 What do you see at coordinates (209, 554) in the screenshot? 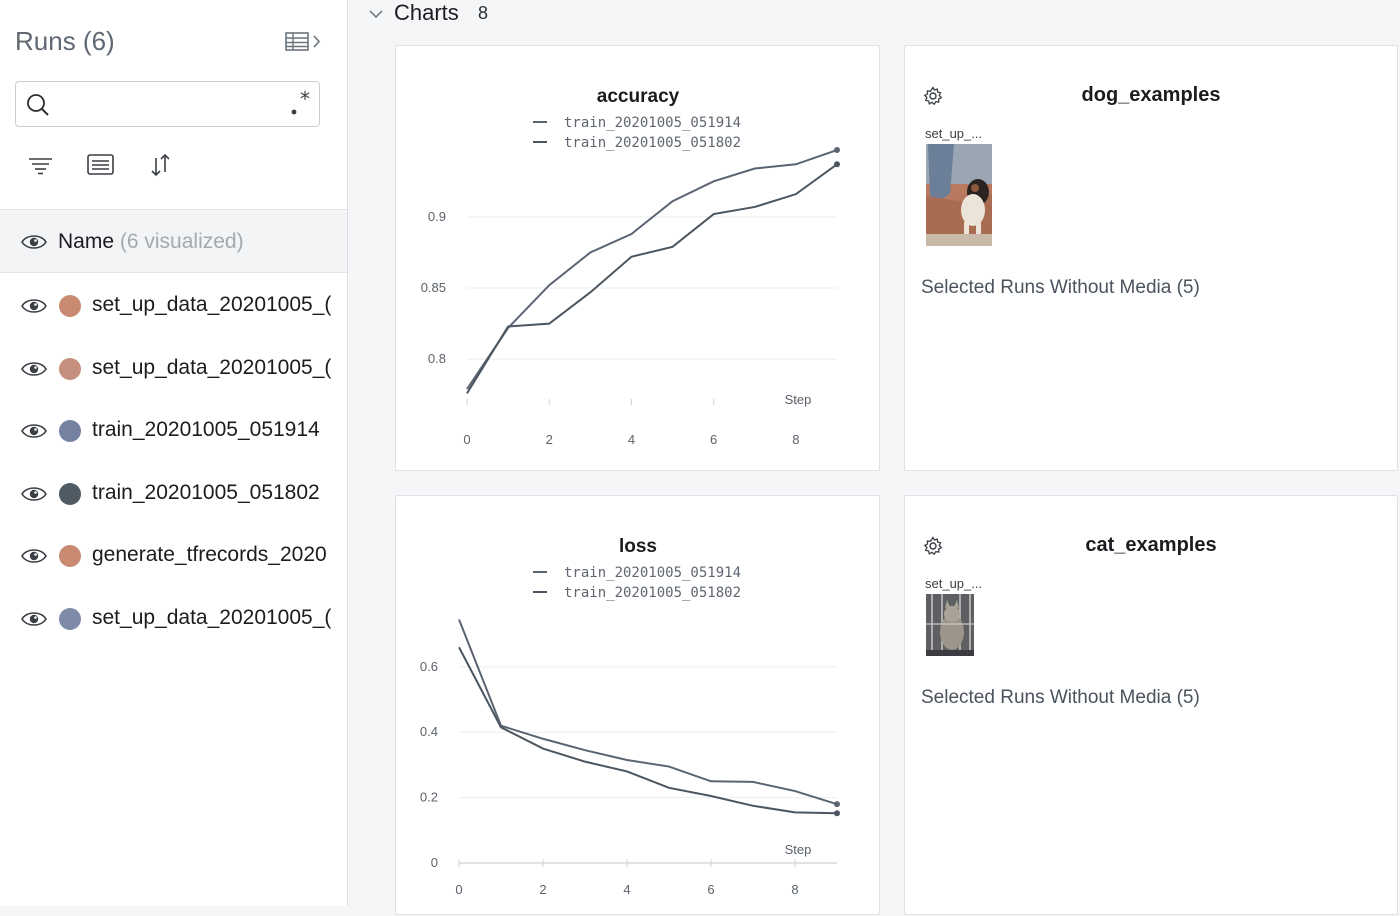
I see `run-name: generate_tfrecords_2020` at bounding box center [209, 554].